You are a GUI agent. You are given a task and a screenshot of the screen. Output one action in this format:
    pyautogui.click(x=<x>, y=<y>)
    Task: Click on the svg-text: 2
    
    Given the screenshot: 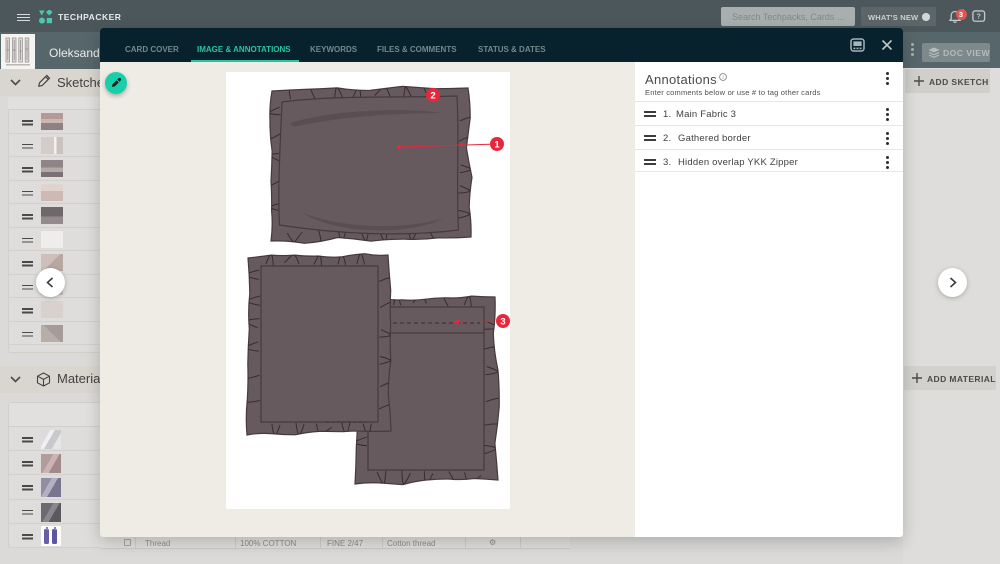 What is the action you would take?
    pyautogui.click(x=432, y=96)
    